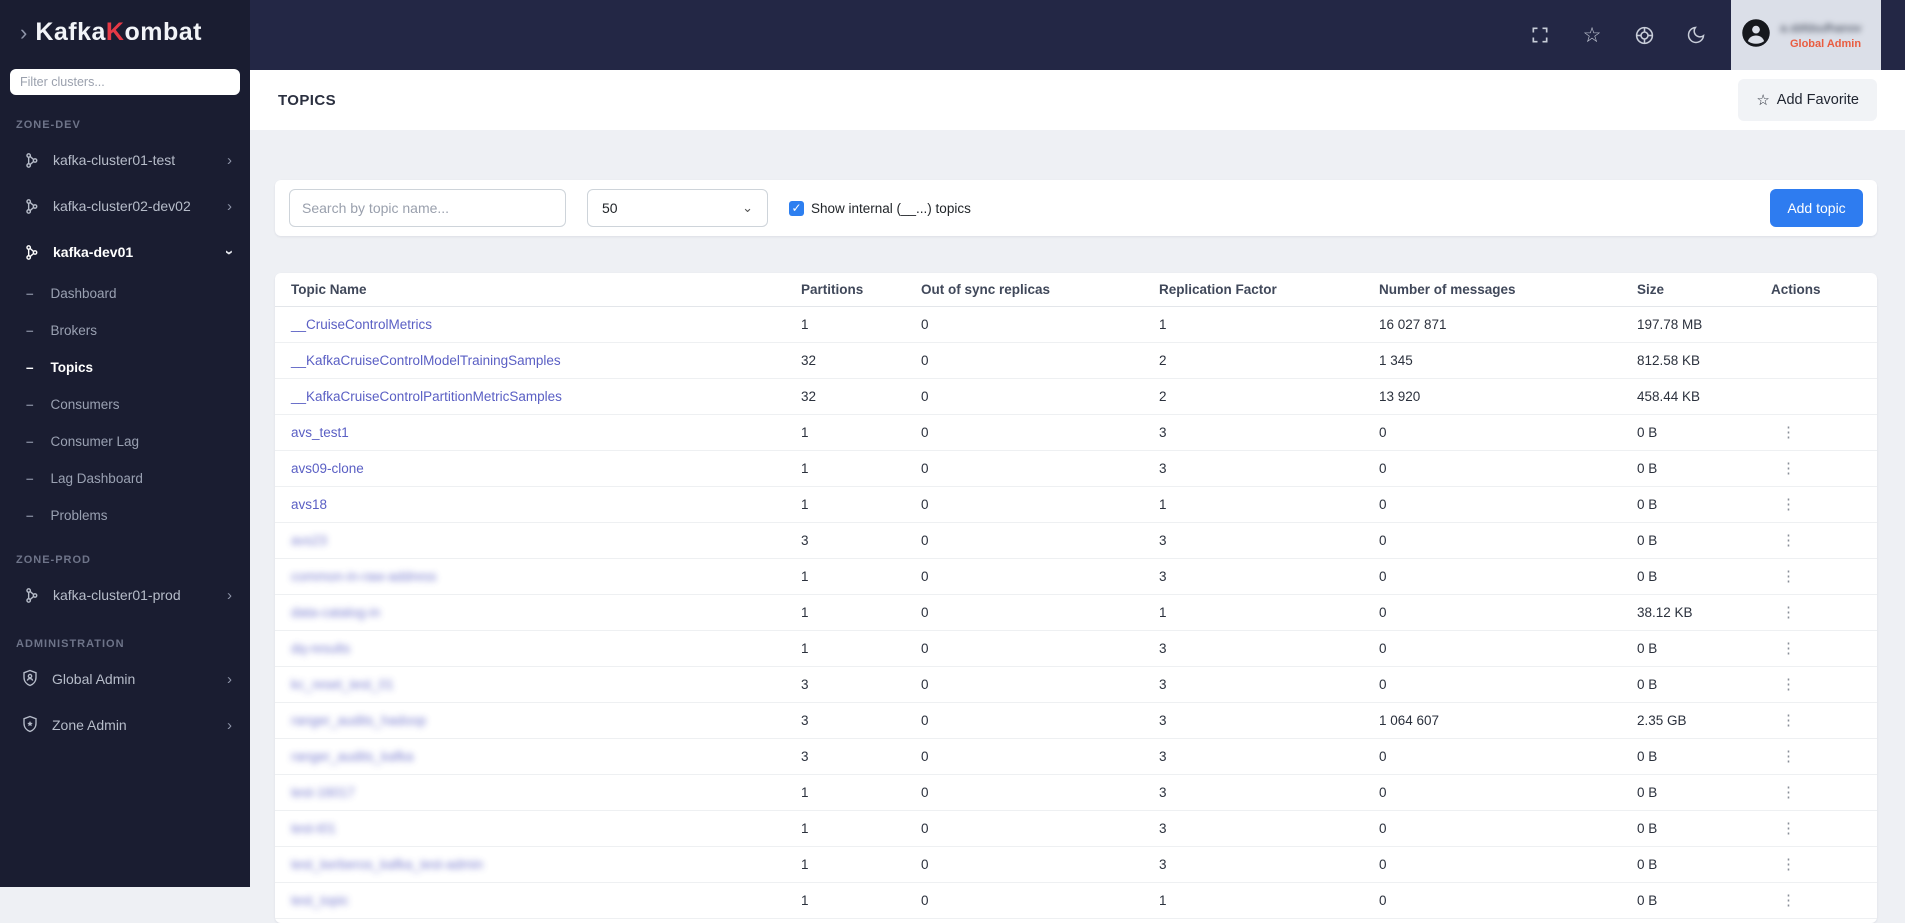 Image resolution: width=1905 pixels, height=923 pixels. I want to click on topic-name-link: ranger_audits_kafka, so click(352, 756).